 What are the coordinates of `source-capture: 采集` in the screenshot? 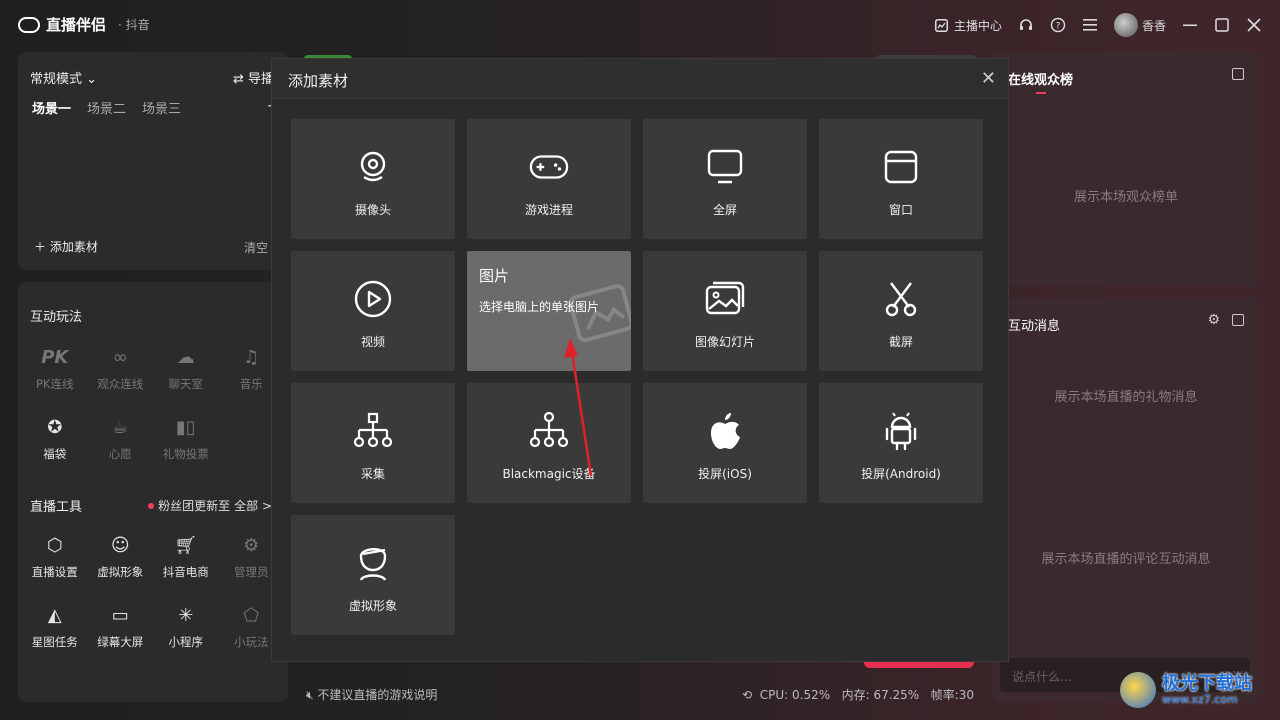 It's located at (373, 443).